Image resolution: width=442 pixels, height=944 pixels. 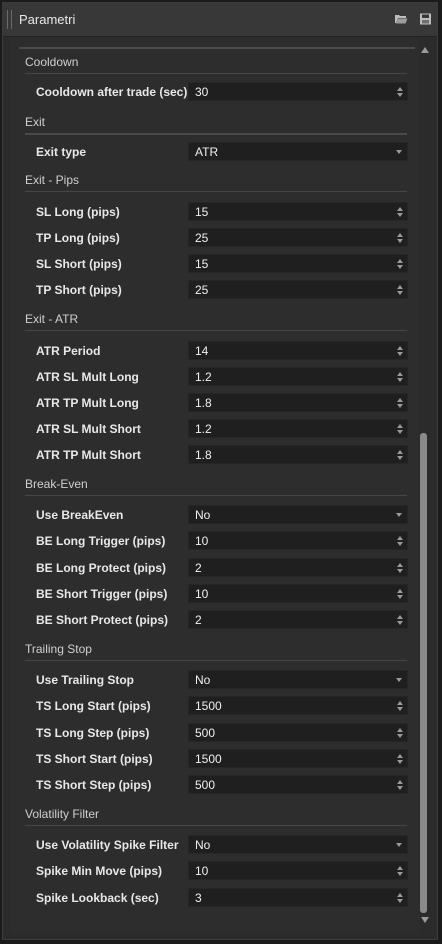 What do you see at coordinates (298, 619) in the screenshot?
I see `param-input-be-short-protect-pips: 2` at bounding box center [298, 619].